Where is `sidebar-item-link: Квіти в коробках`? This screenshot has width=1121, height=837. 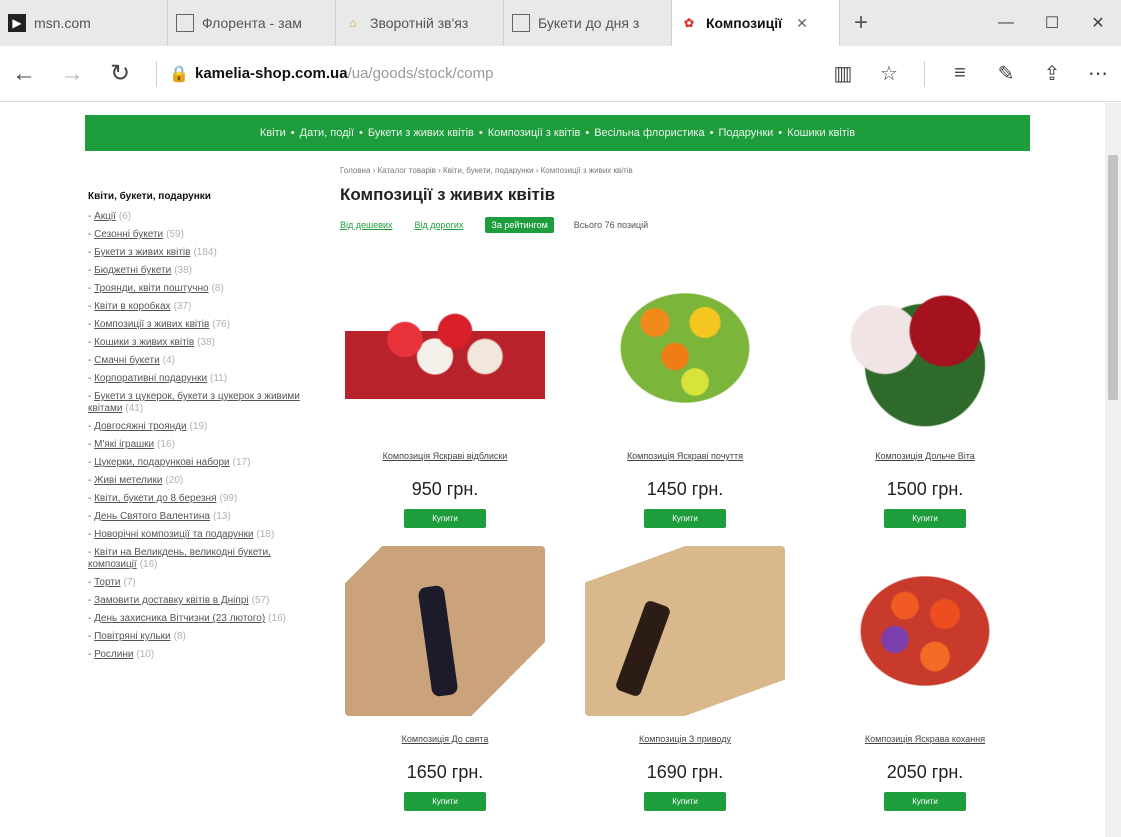
sidebar-item-link: Квіти в коробках is located at coordinates (132, 306).